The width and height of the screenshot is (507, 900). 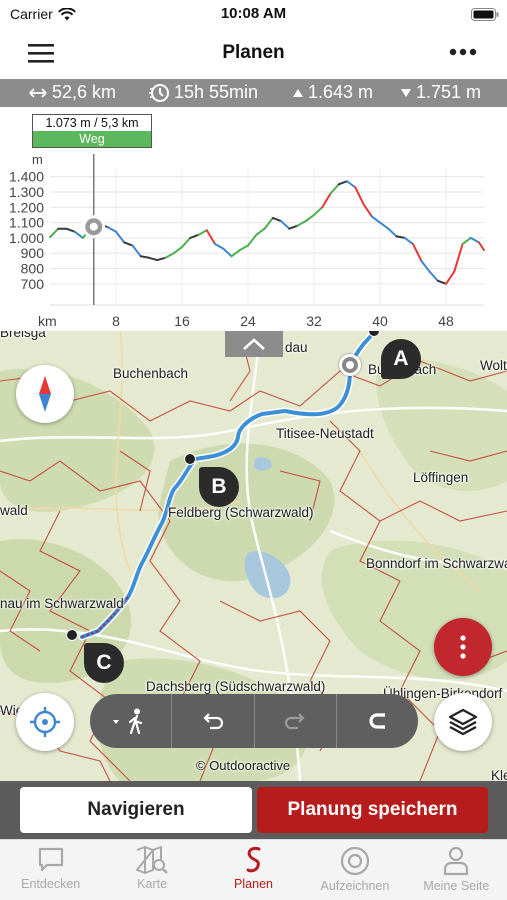 I want to click on tab-meine-seite: Meine Seite, so click(x=456, y=870).